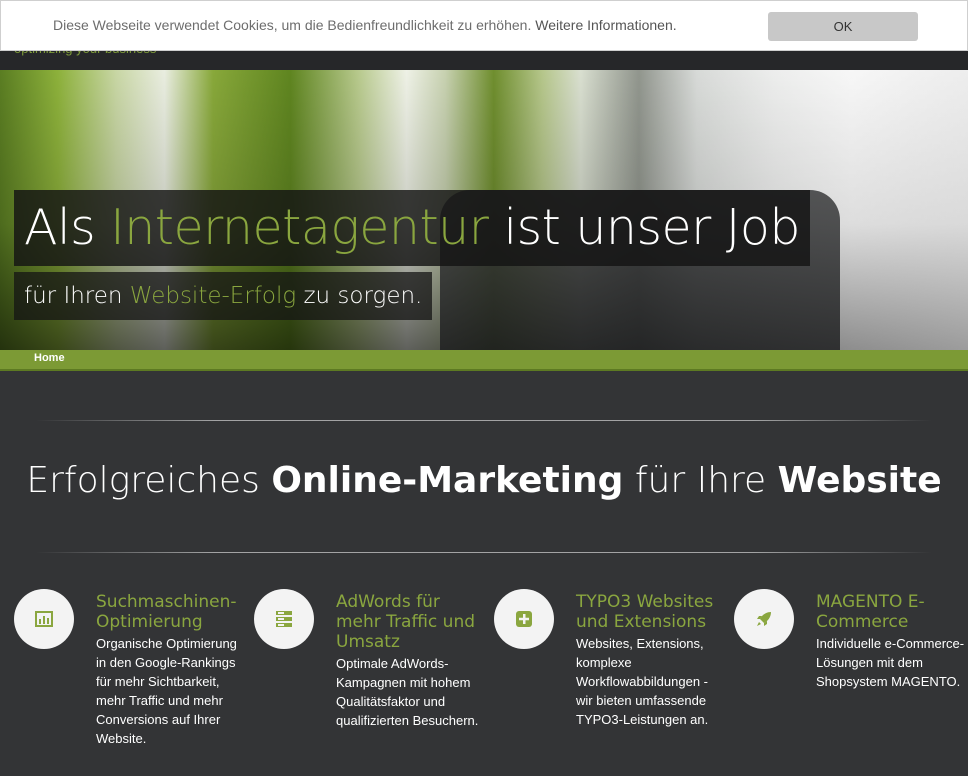 This screenshot has height=776, width=968. I want to click on feature-title: TYPO3 Websites und Extensions, so click(651, 612).